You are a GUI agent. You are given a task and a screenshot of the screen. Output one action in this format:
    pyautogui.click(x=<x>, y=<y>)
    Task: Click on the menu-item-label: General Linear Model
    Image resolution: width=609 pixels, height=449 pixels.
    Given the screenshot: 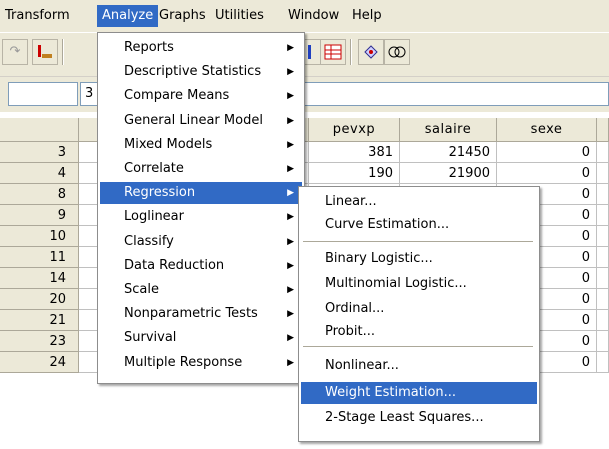 What is the action you would take?
    pyautogui.click(x=193, y=120)
    